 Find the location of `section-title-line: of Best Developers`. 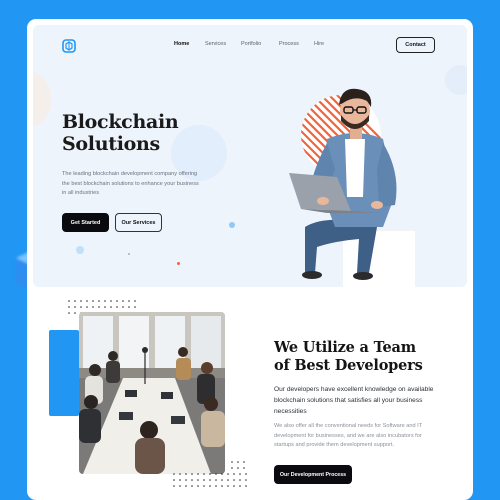

section-title-line: of Best Developers is located at coordinates (348, 365).